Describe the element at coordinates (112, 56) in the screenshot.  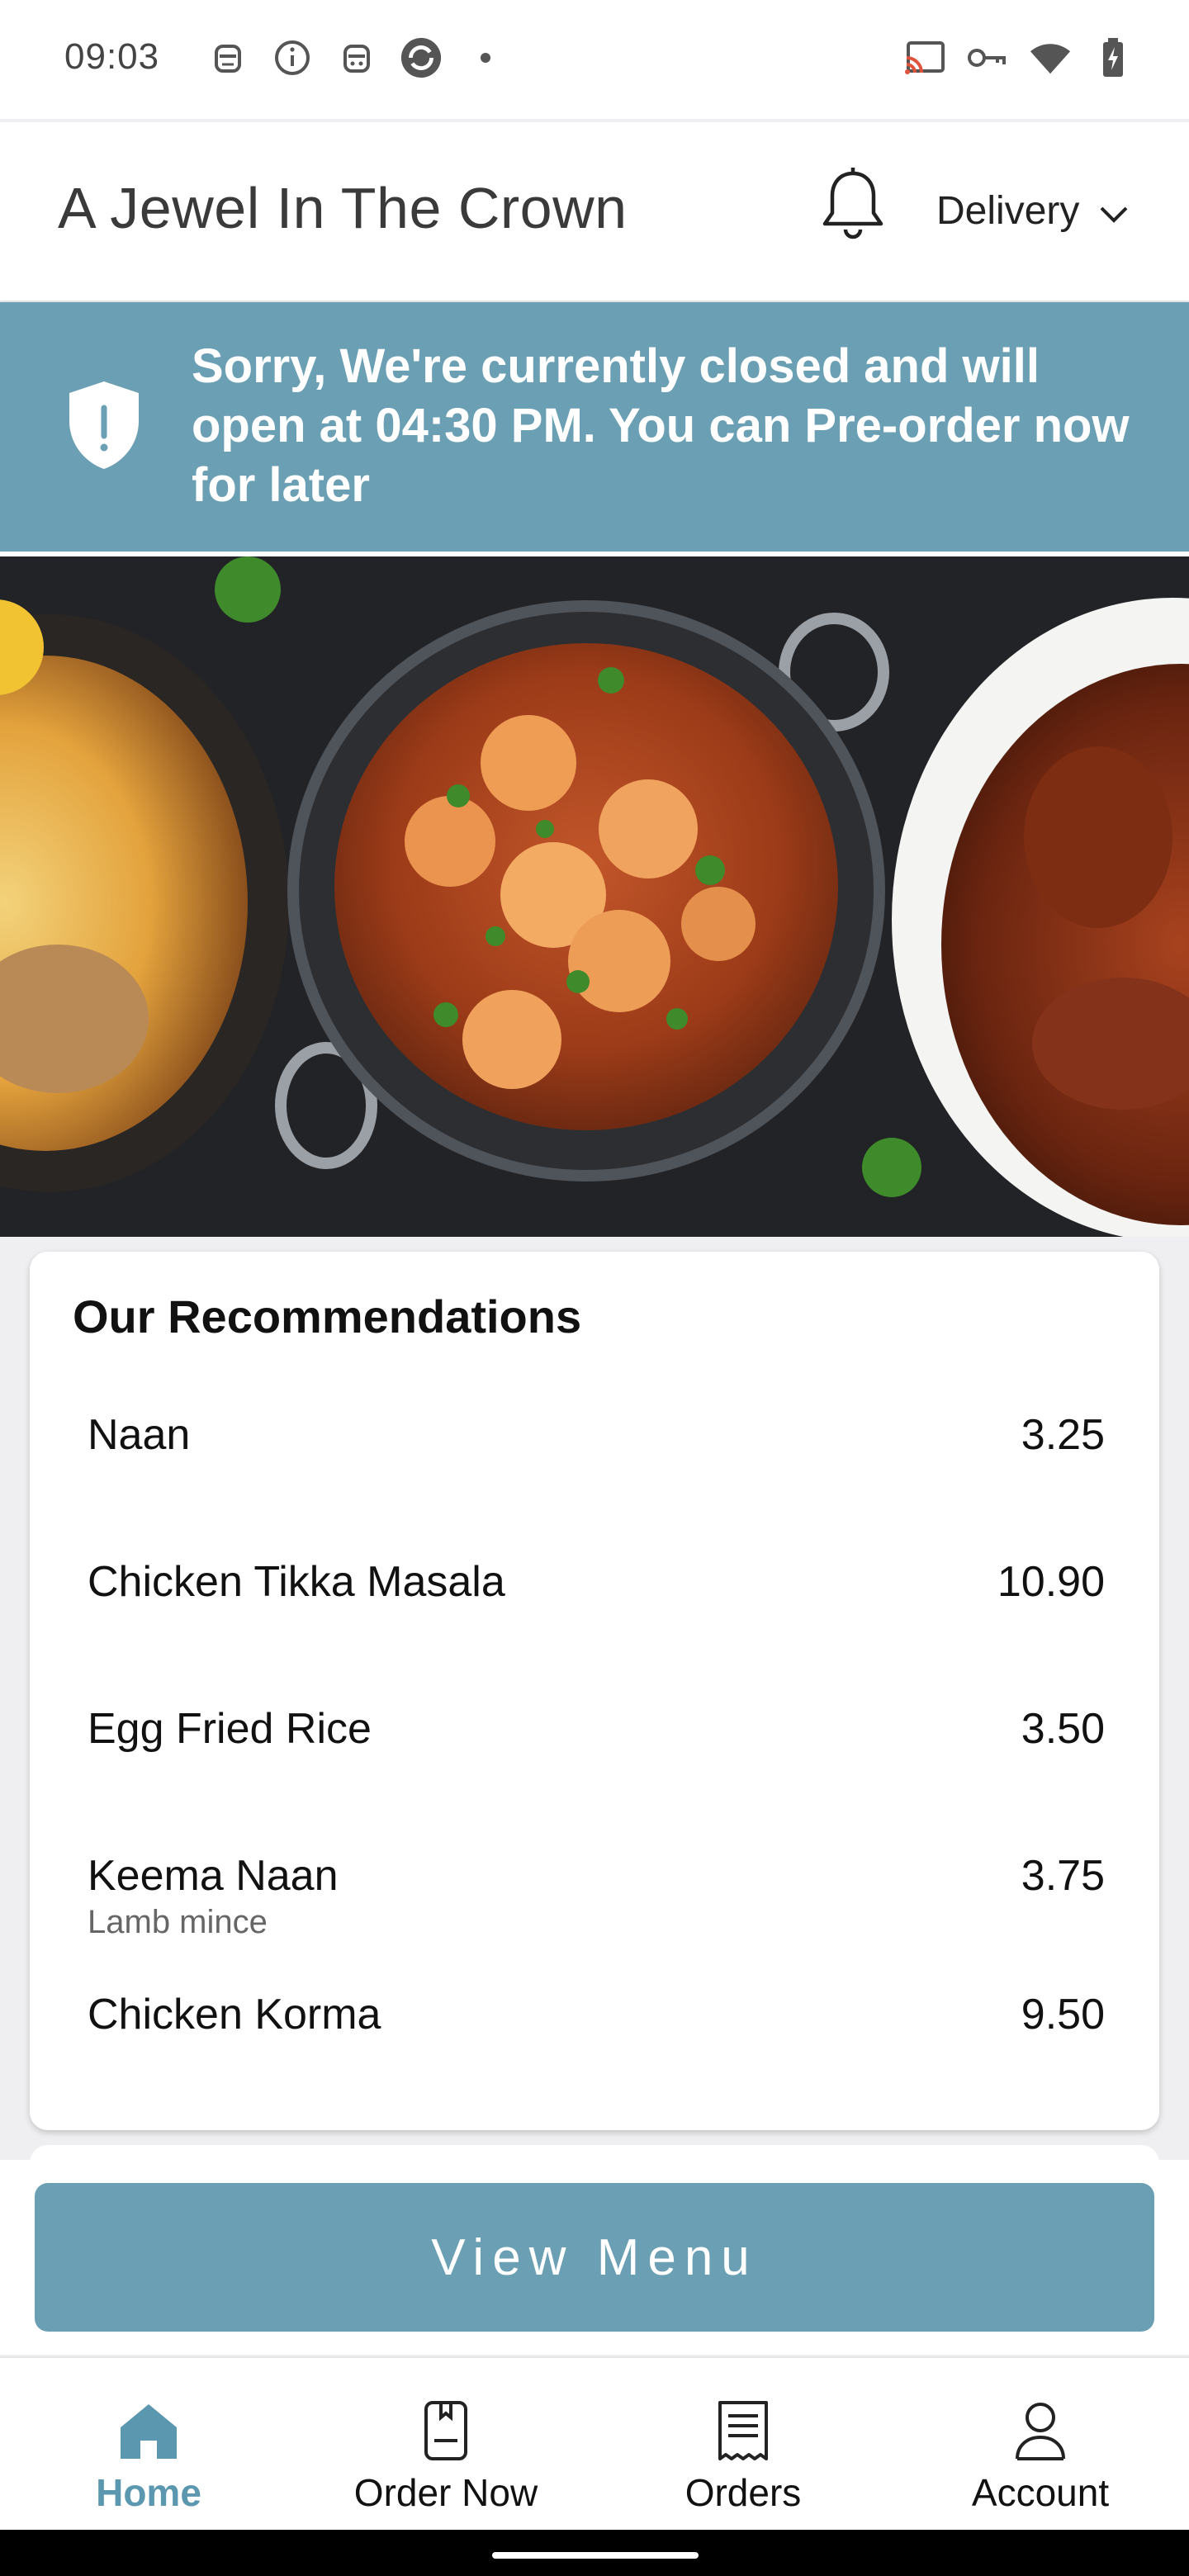
I see `status-time: 09:03` at that location.